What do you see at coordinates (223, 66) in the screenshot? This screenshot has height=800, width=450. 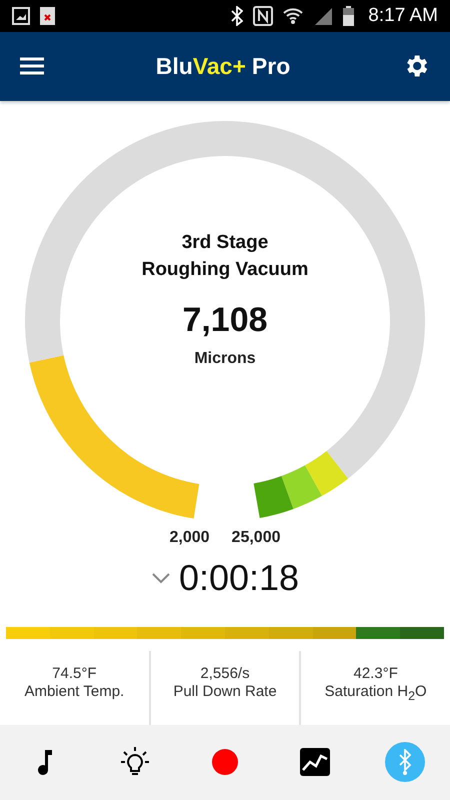 I see `app-title: BluVac+ Pro` at bounding box center [223, 66].